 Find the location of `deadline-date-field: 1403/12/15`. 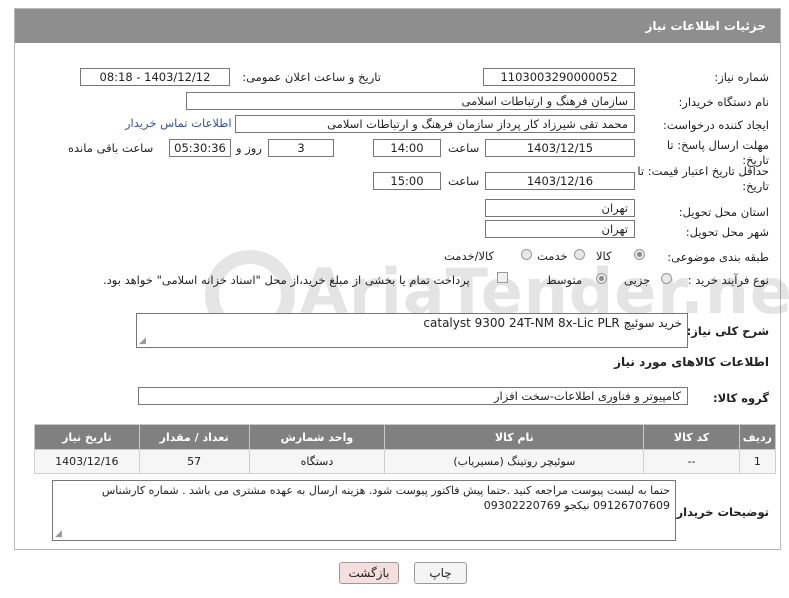

deadline-date-field: 1403/12/15 is located at coordinates (560, 148).